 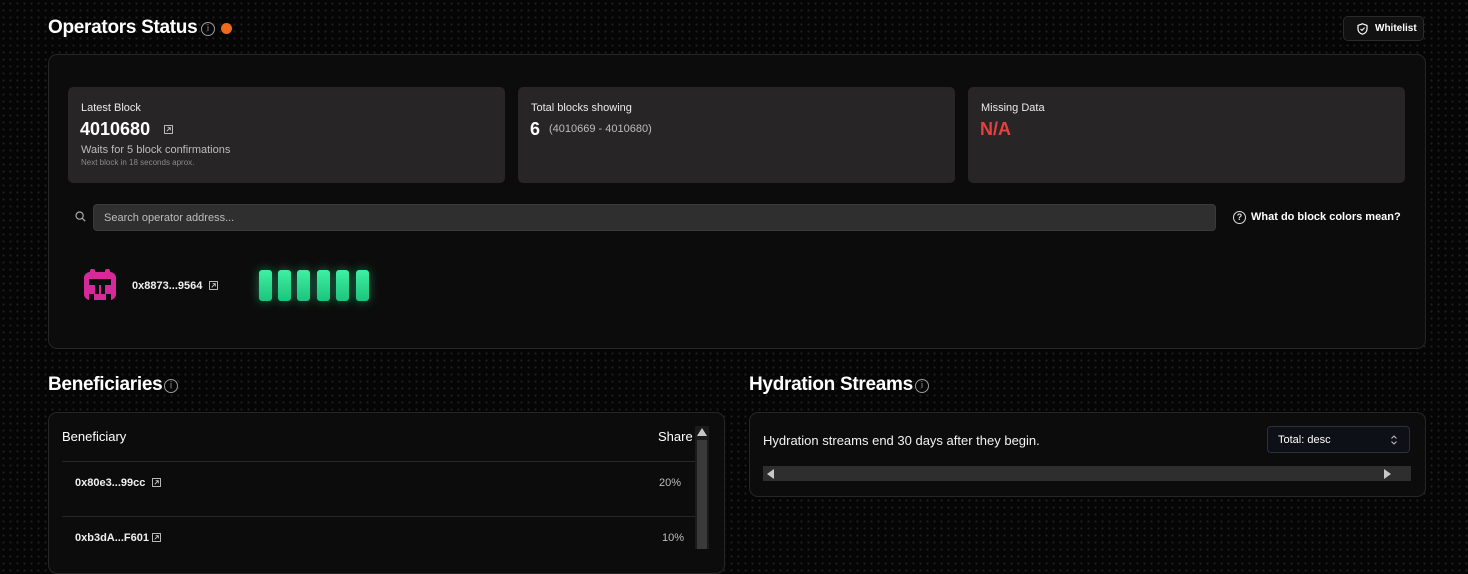 I want to click on shield-icon, so click(x=1362, y=29).